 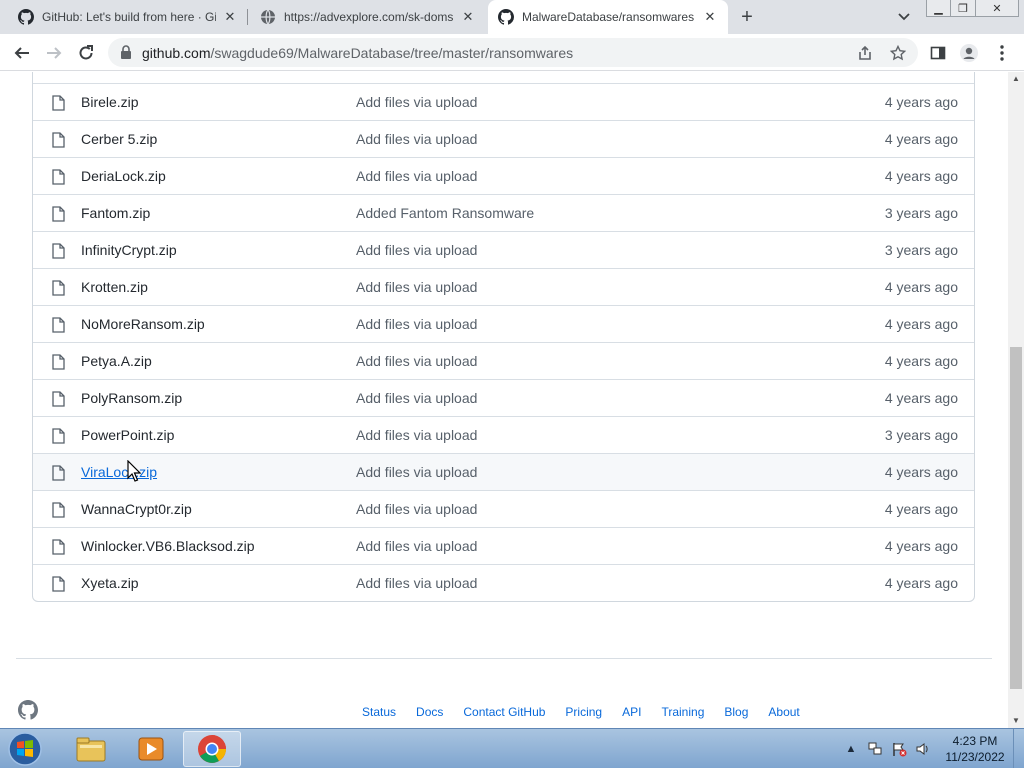 I want to click on taskbar-media-player, so click(x=151, y=749).